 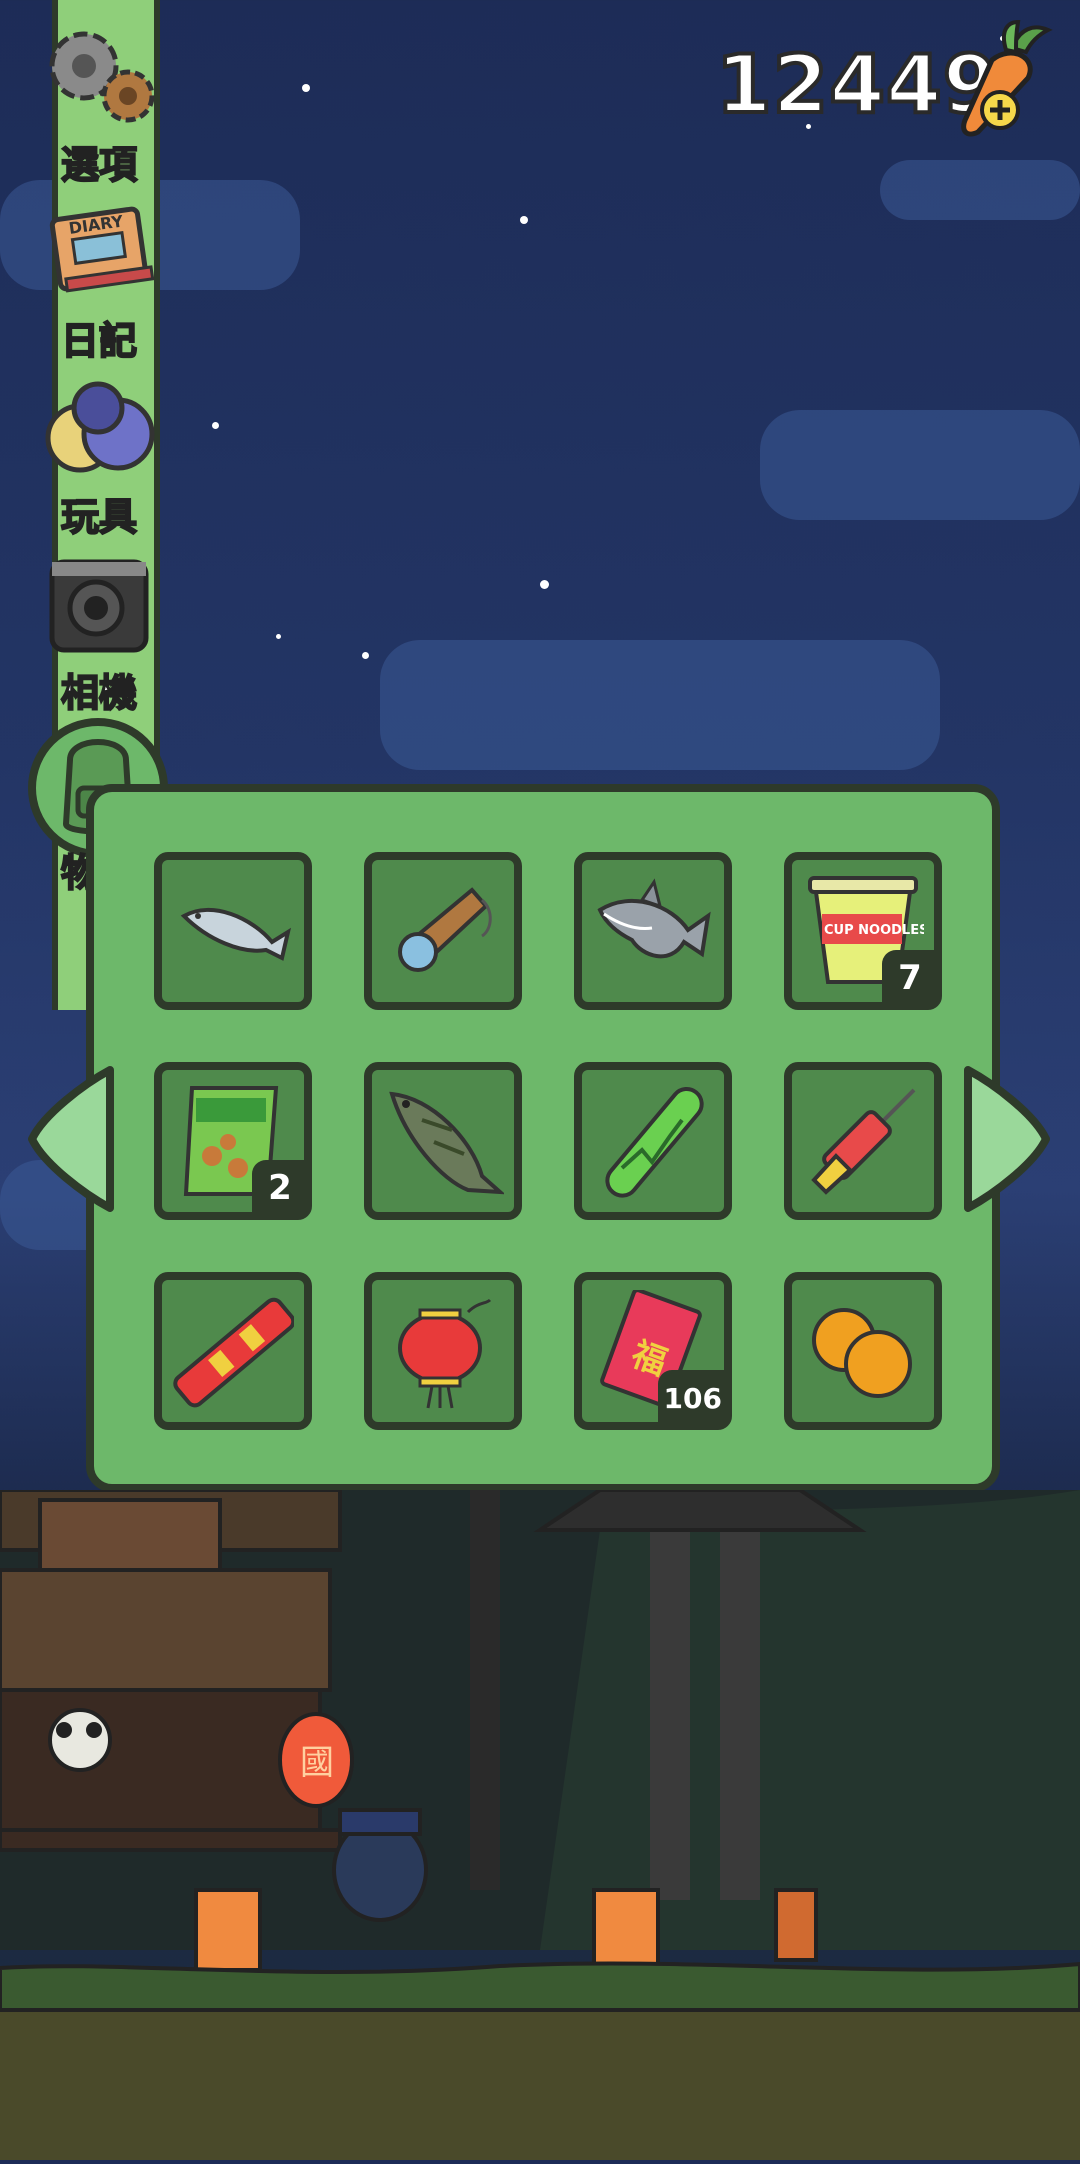 What do you see at coordinates (654, 918) in the screenshot?
I see `shark-icon` at bounding box center [654, 918].